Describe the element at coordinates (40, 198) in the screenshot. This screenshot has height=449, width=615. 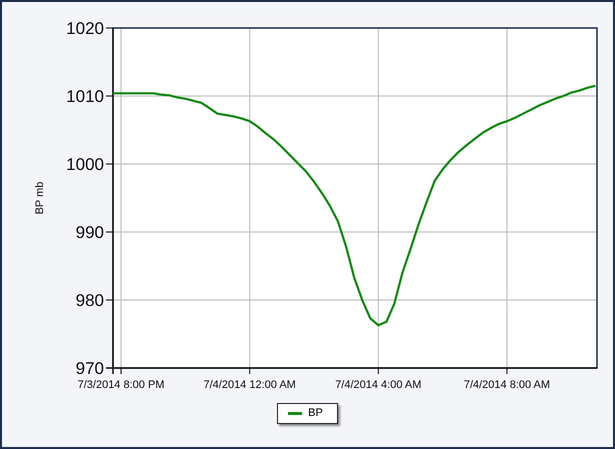
I see `axis-title: BP mb` at that location.